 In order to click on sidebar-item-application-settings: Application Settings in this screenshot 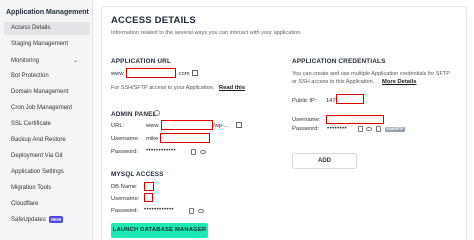, I will do `click(46, 172)`.